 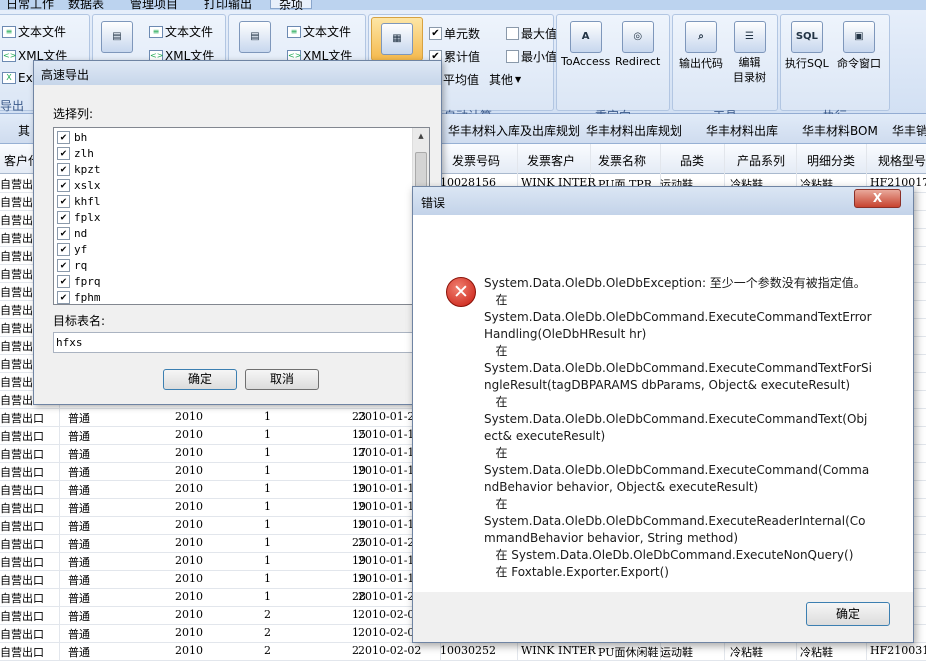 I want to click on export-ok-button: 确定, so click(x=200, y=379).